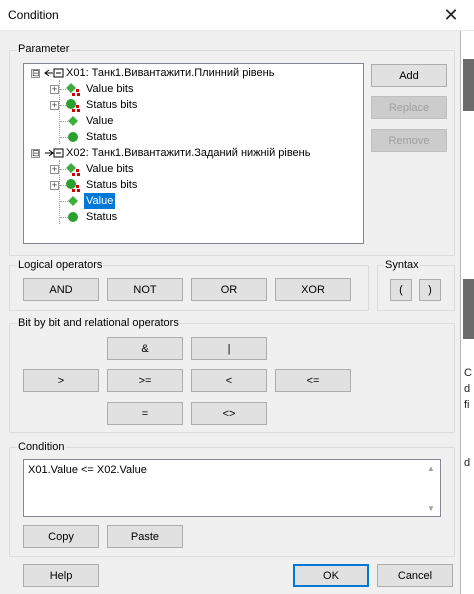 The image size is (474, 594). Describe the element at coordinates (401, 290) in the screenshot. I see `open-paren-button: (` at that location.